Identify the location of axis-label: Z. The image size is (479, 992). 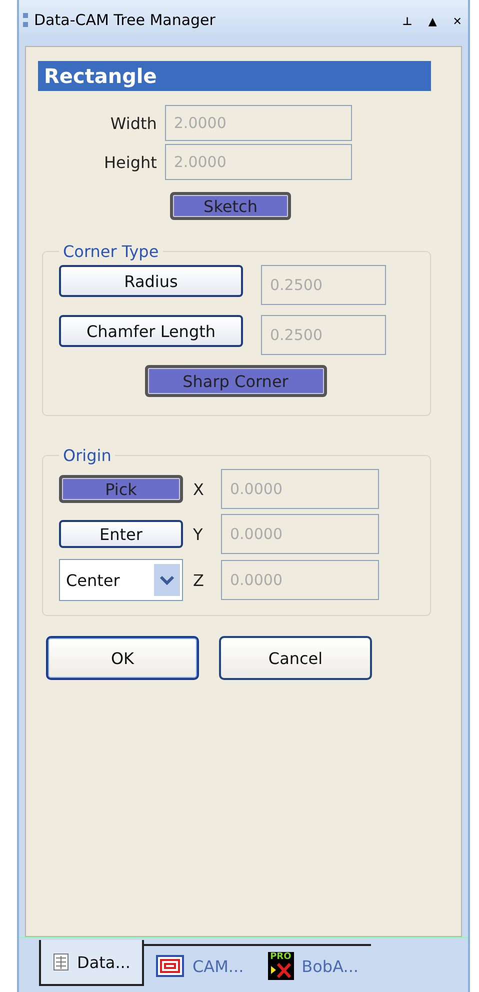
(199, 580).